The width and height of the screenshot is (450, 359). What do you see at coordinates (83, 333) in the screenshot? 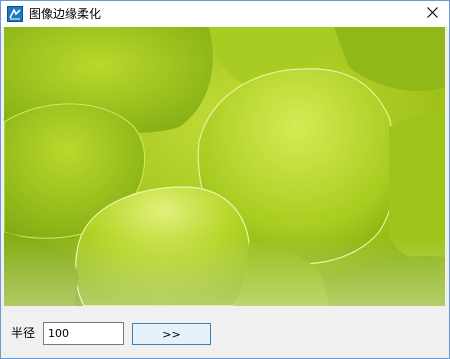
I see `radius-input` at bounding box center [83, 333].